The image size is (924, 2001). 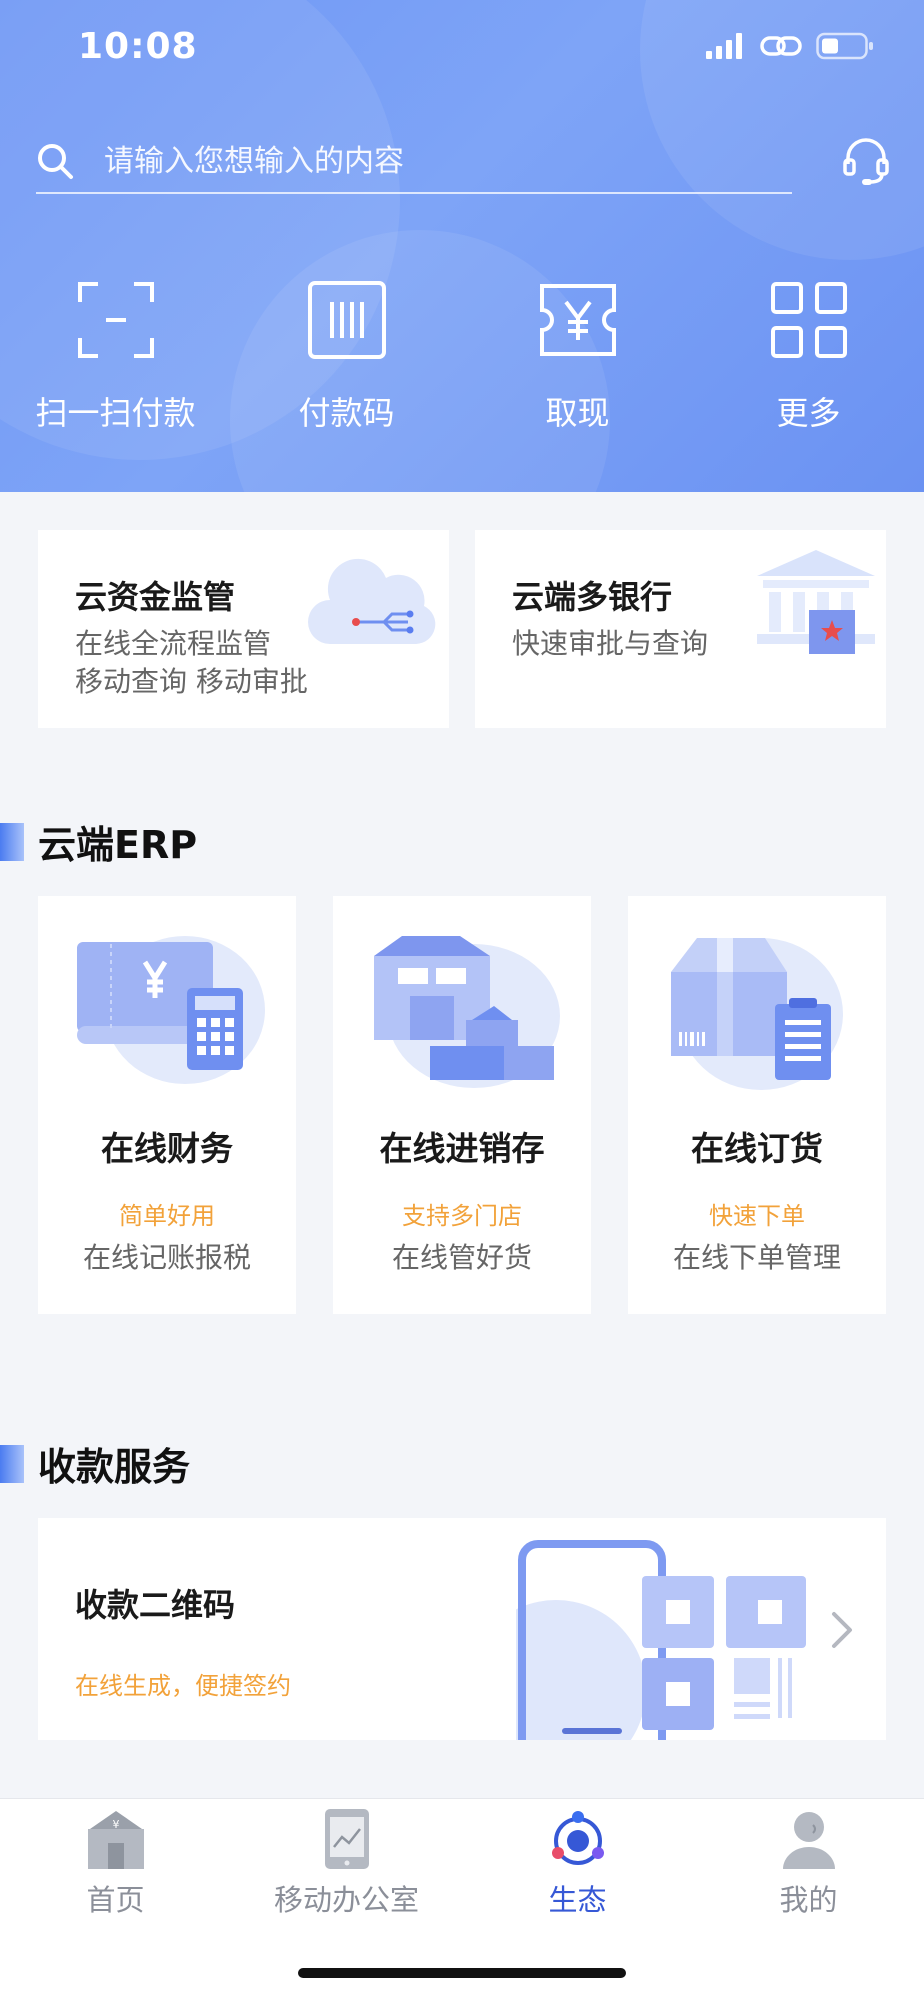 What do you see at coordinates (155, 1605) in the screenshot?
I see `collection-card-title: 收款二维码` at bounding box center [155, 1605].